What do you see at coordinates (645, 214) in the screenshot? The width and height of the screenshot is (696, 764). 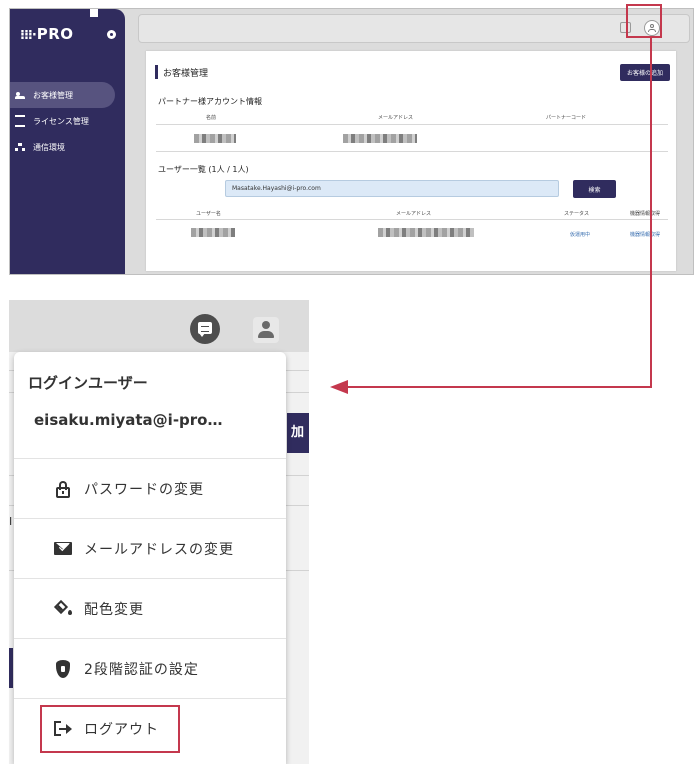 I see `column-header-device-info: 機器情報取得` at bounding box center [645, 214].